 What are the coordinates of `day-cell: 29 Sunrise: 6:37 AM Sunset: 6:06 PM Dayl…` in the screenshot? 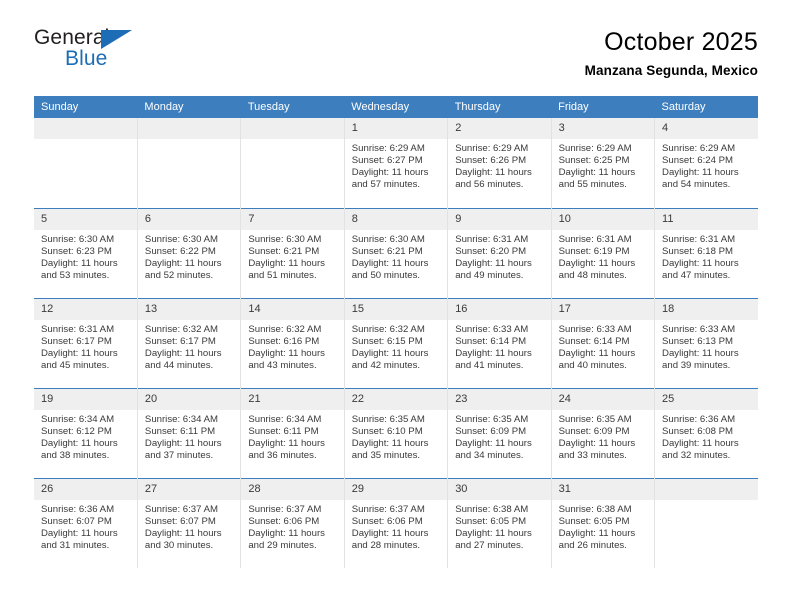 It's located at (396, 522).